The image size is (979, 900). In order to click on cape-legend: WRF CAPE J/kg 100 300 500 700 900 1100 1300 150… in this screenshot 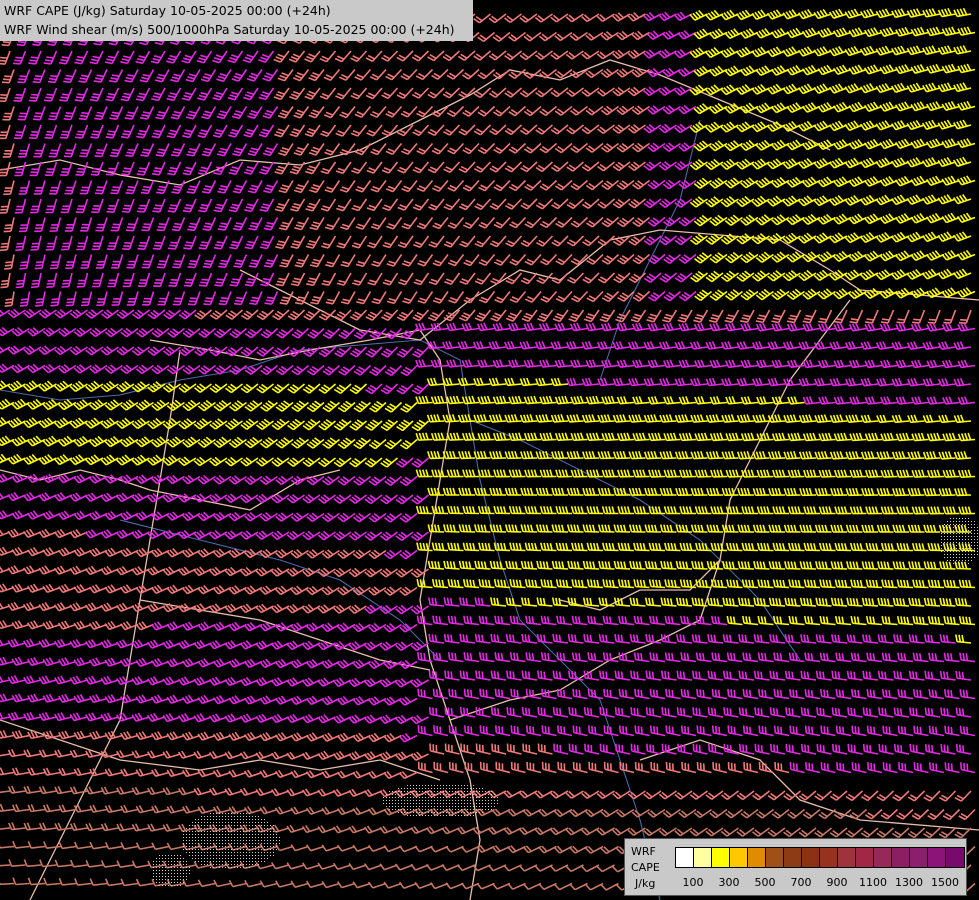, I will do `click(795, 867)`.